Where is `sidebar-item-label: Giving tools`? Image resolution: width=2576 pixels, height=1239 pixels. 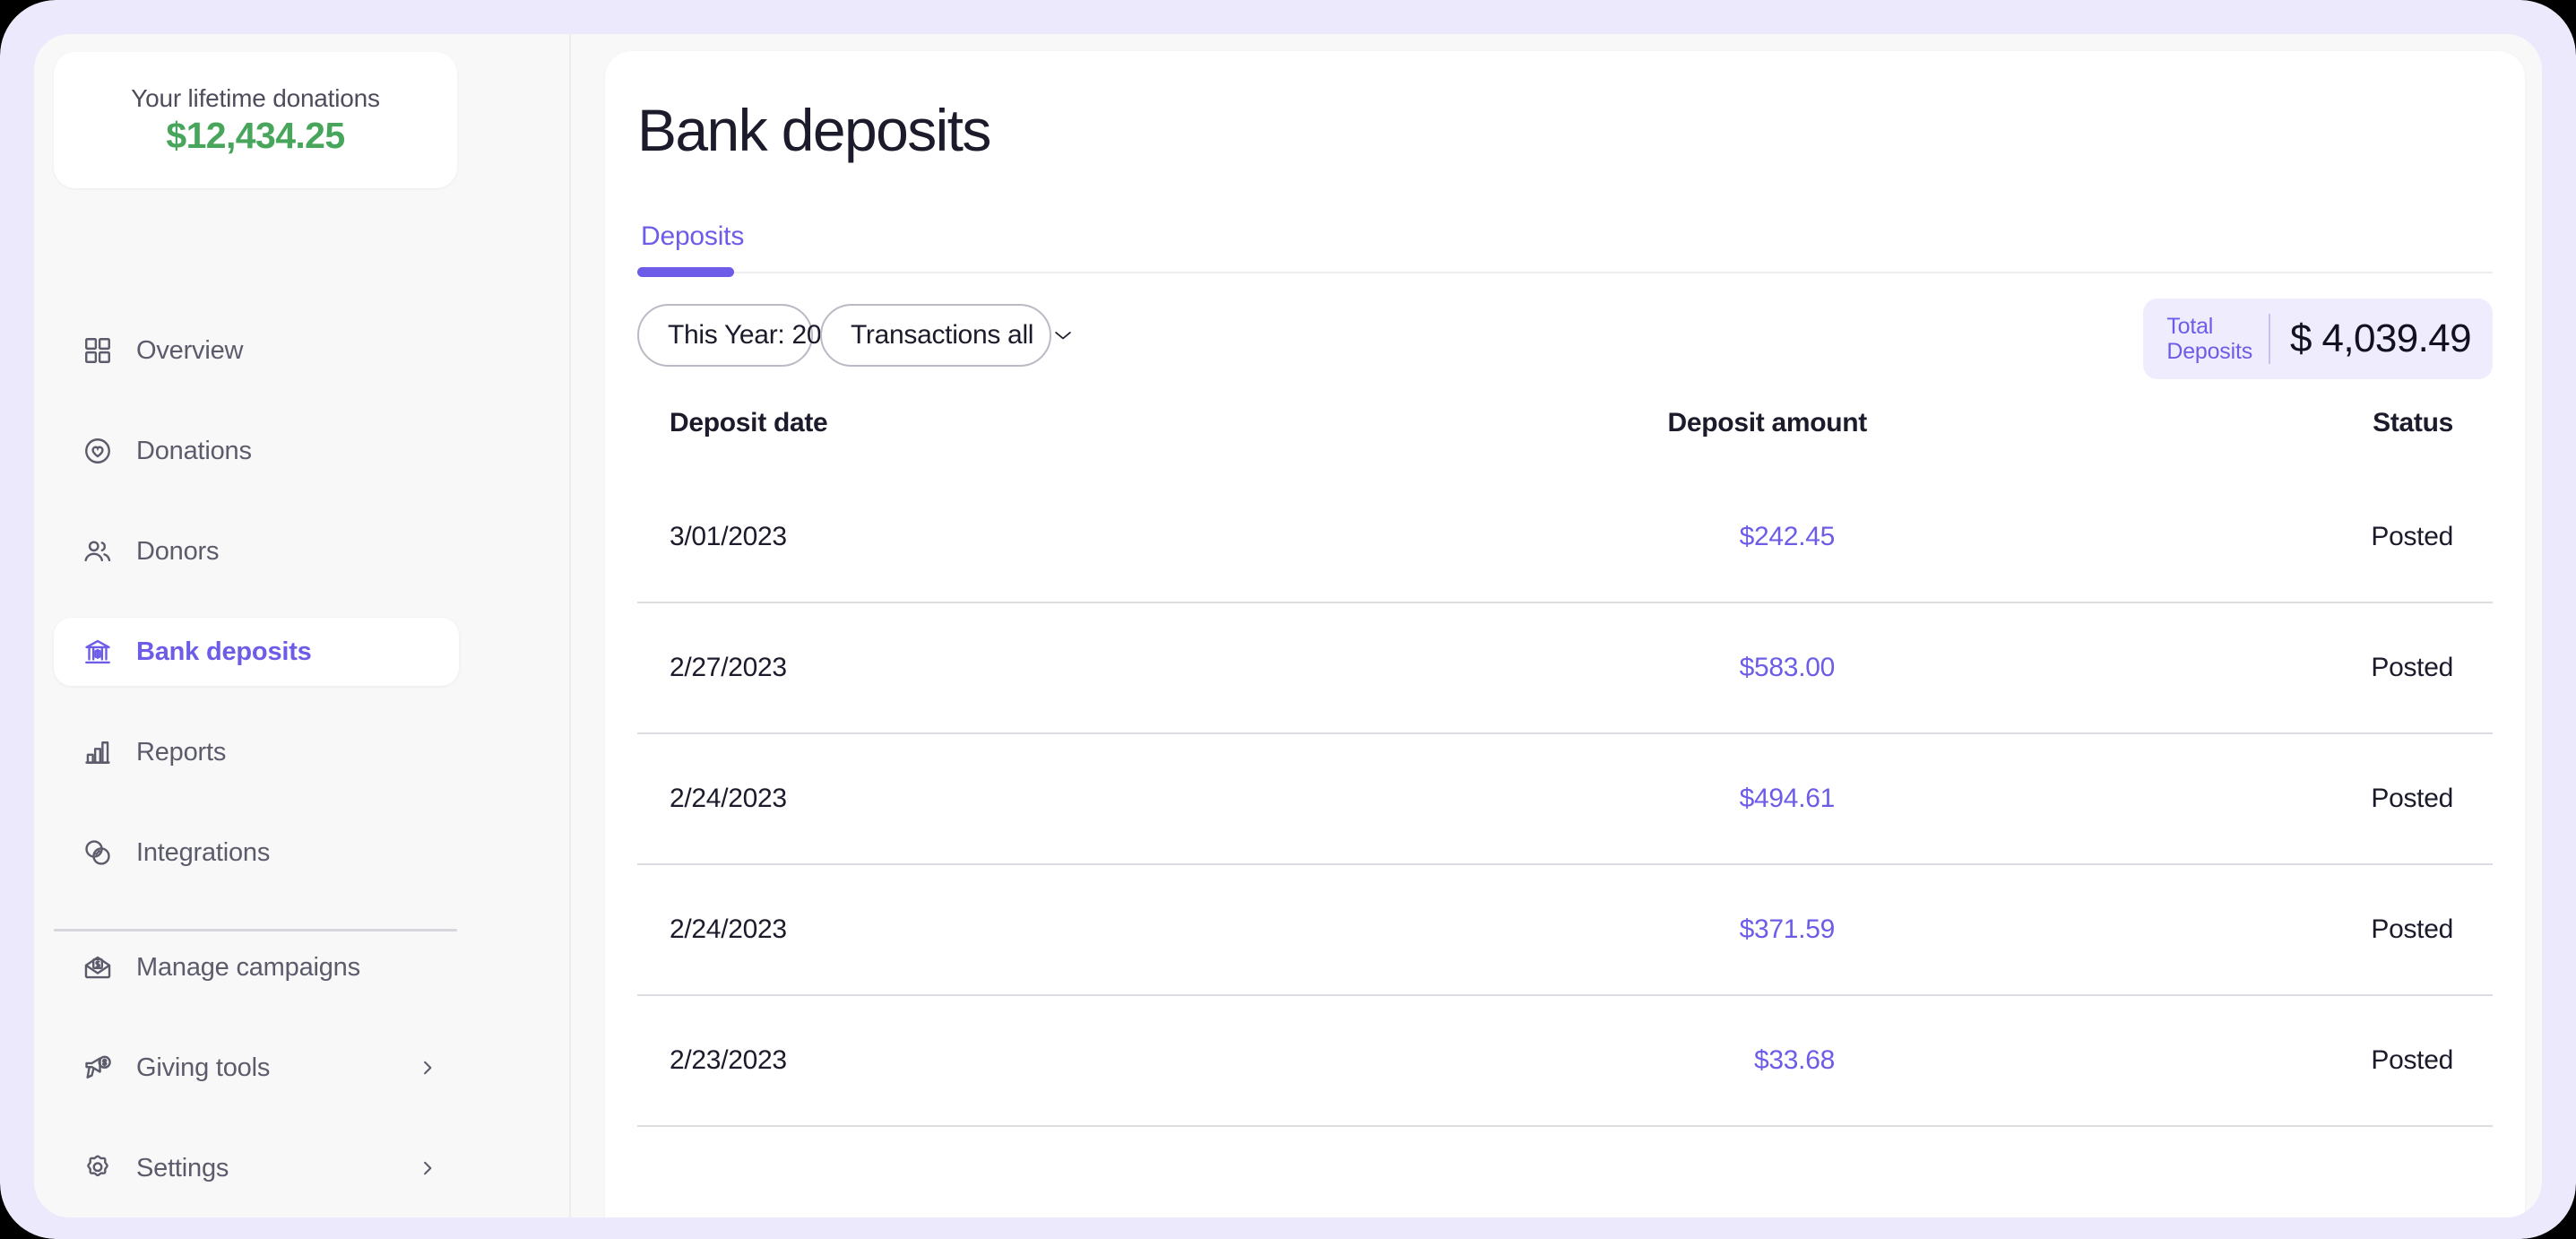
sidebar-item-label: Giving tools is located at coordinates (203, 1068).